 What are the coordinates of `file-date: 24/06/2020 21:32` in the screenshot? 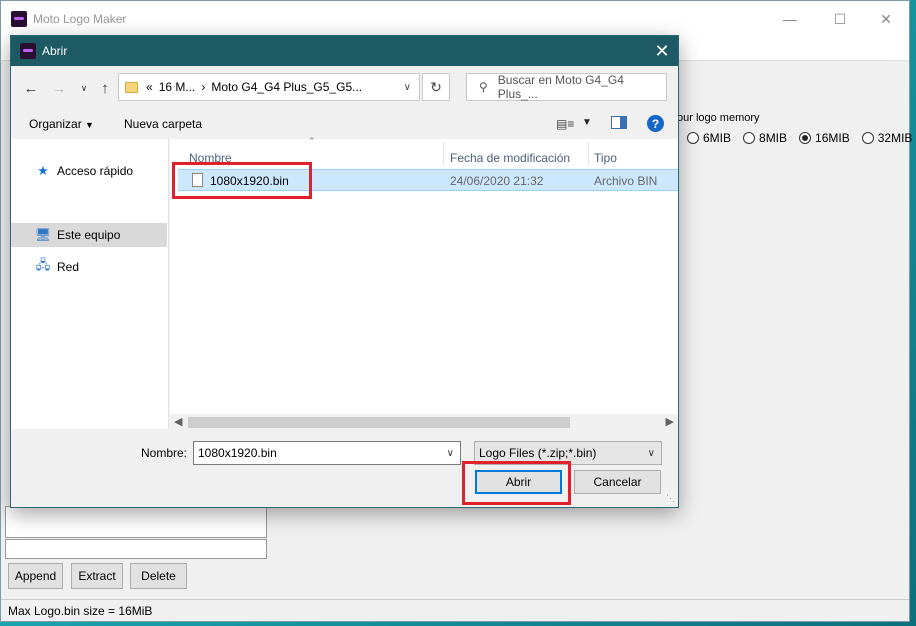 It's located at (497, 181).